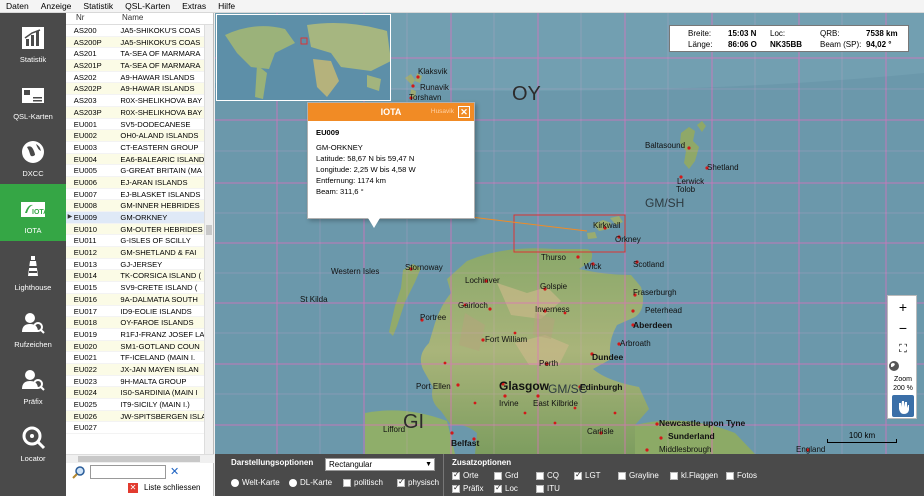 This screenshot has width=924, height=496. What do you see at coordinates (33, 269) in the screenshot?
I see `toolbar-lighthouse: Lighthouse` at bounding box center [33, 269].